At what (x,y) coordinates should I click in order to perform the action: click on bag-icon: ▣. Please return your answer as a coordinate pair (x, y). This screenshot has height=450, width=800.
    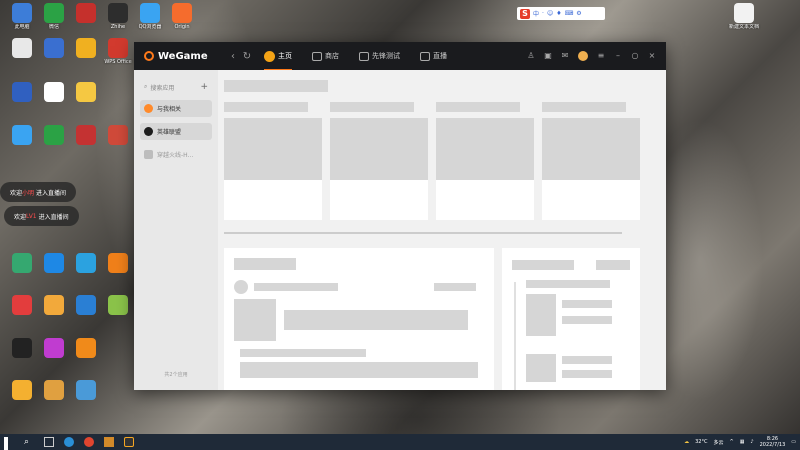
    Looking at the image, I should click on (548, 56).